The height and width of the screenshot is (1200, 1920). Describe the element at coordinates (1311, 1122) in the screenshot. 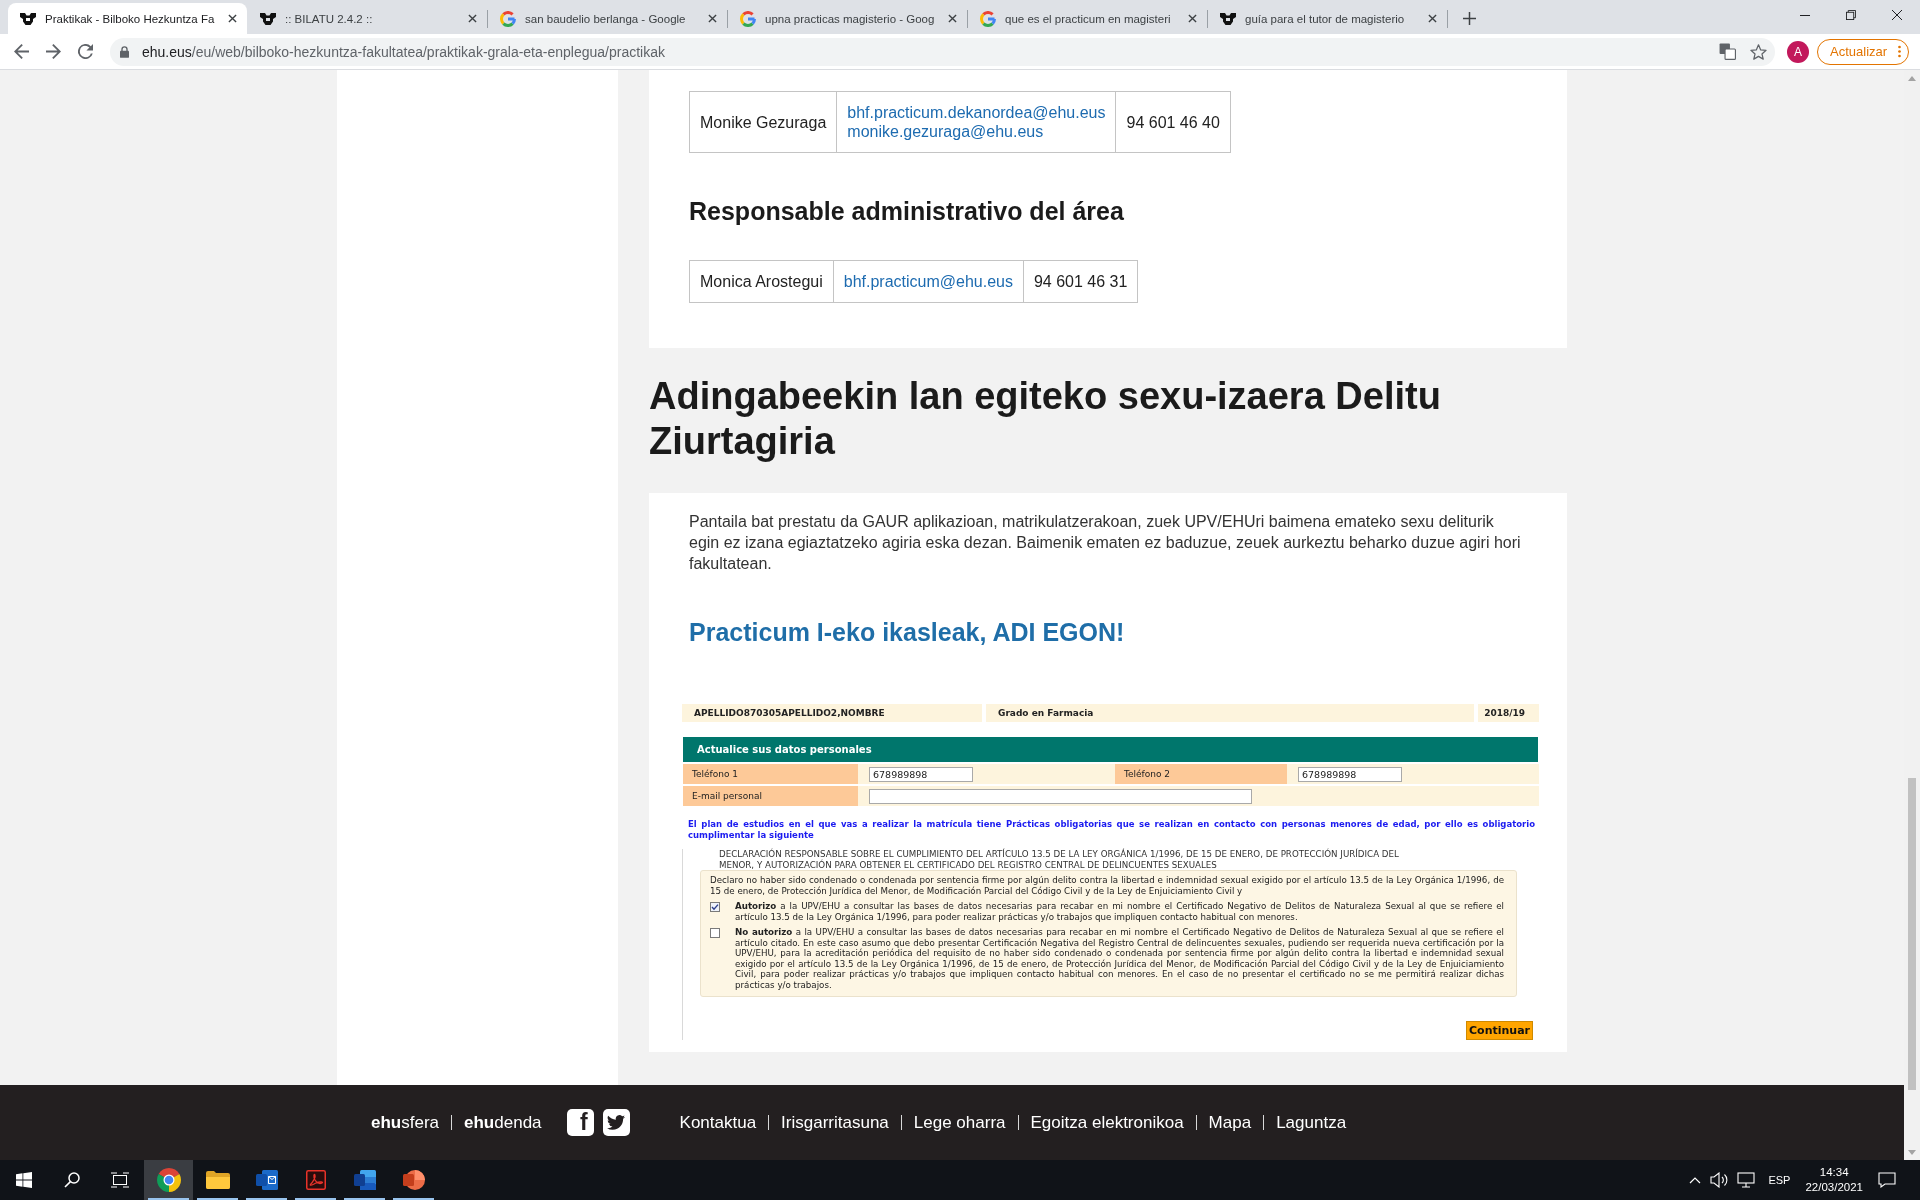

I see `footer-link: Laguntza` at that location.